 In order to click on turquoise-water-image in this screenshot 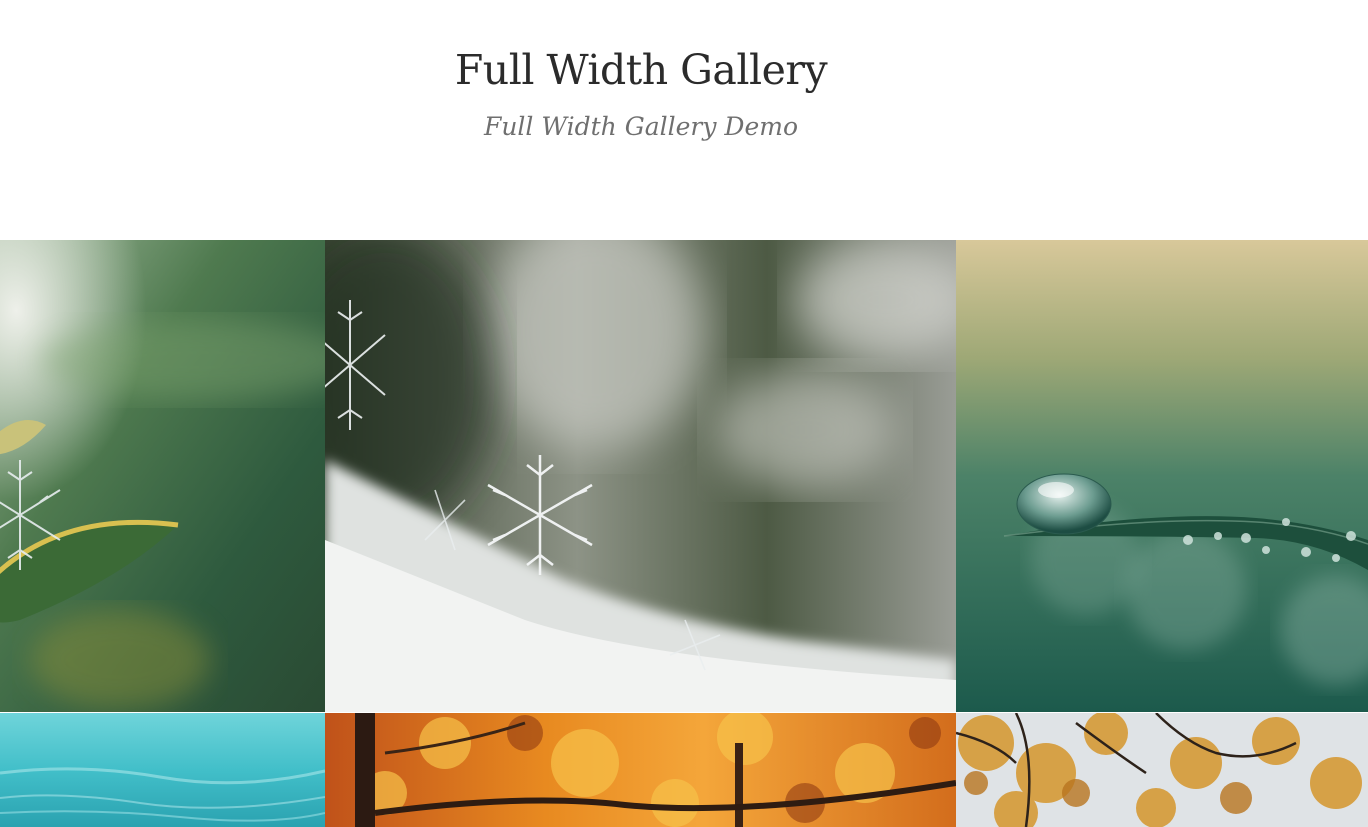, I will do `click(162, 770)`.